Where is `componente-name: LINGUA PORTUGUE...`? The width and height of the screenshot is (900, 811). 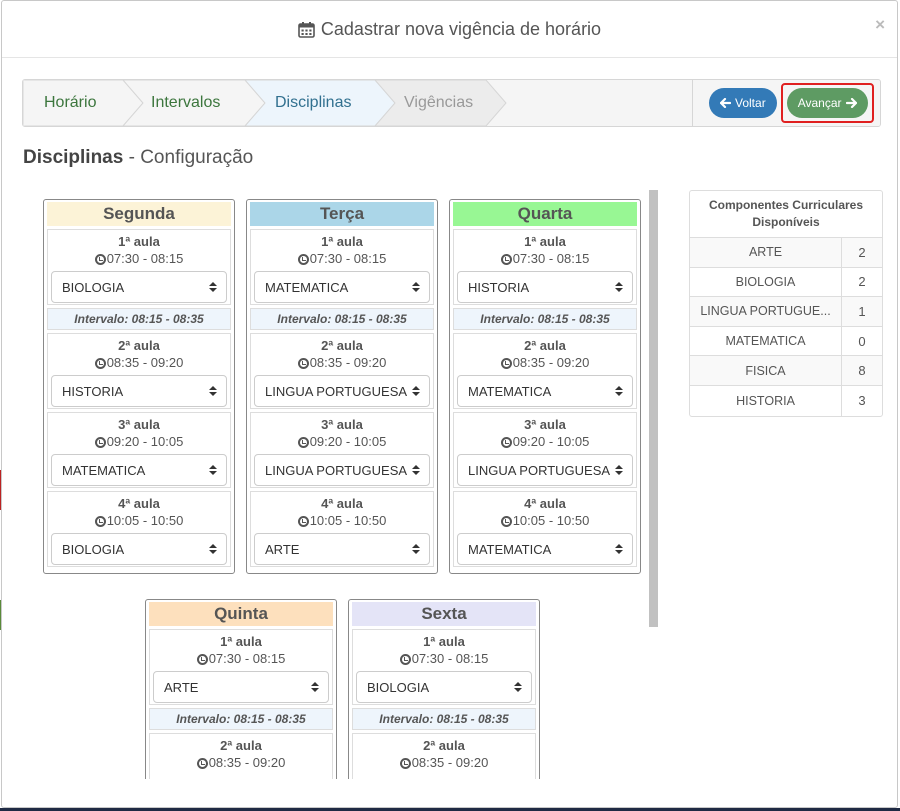 componente-name: LINGUA PORTUGUE... is located at coordinates (766, 311).